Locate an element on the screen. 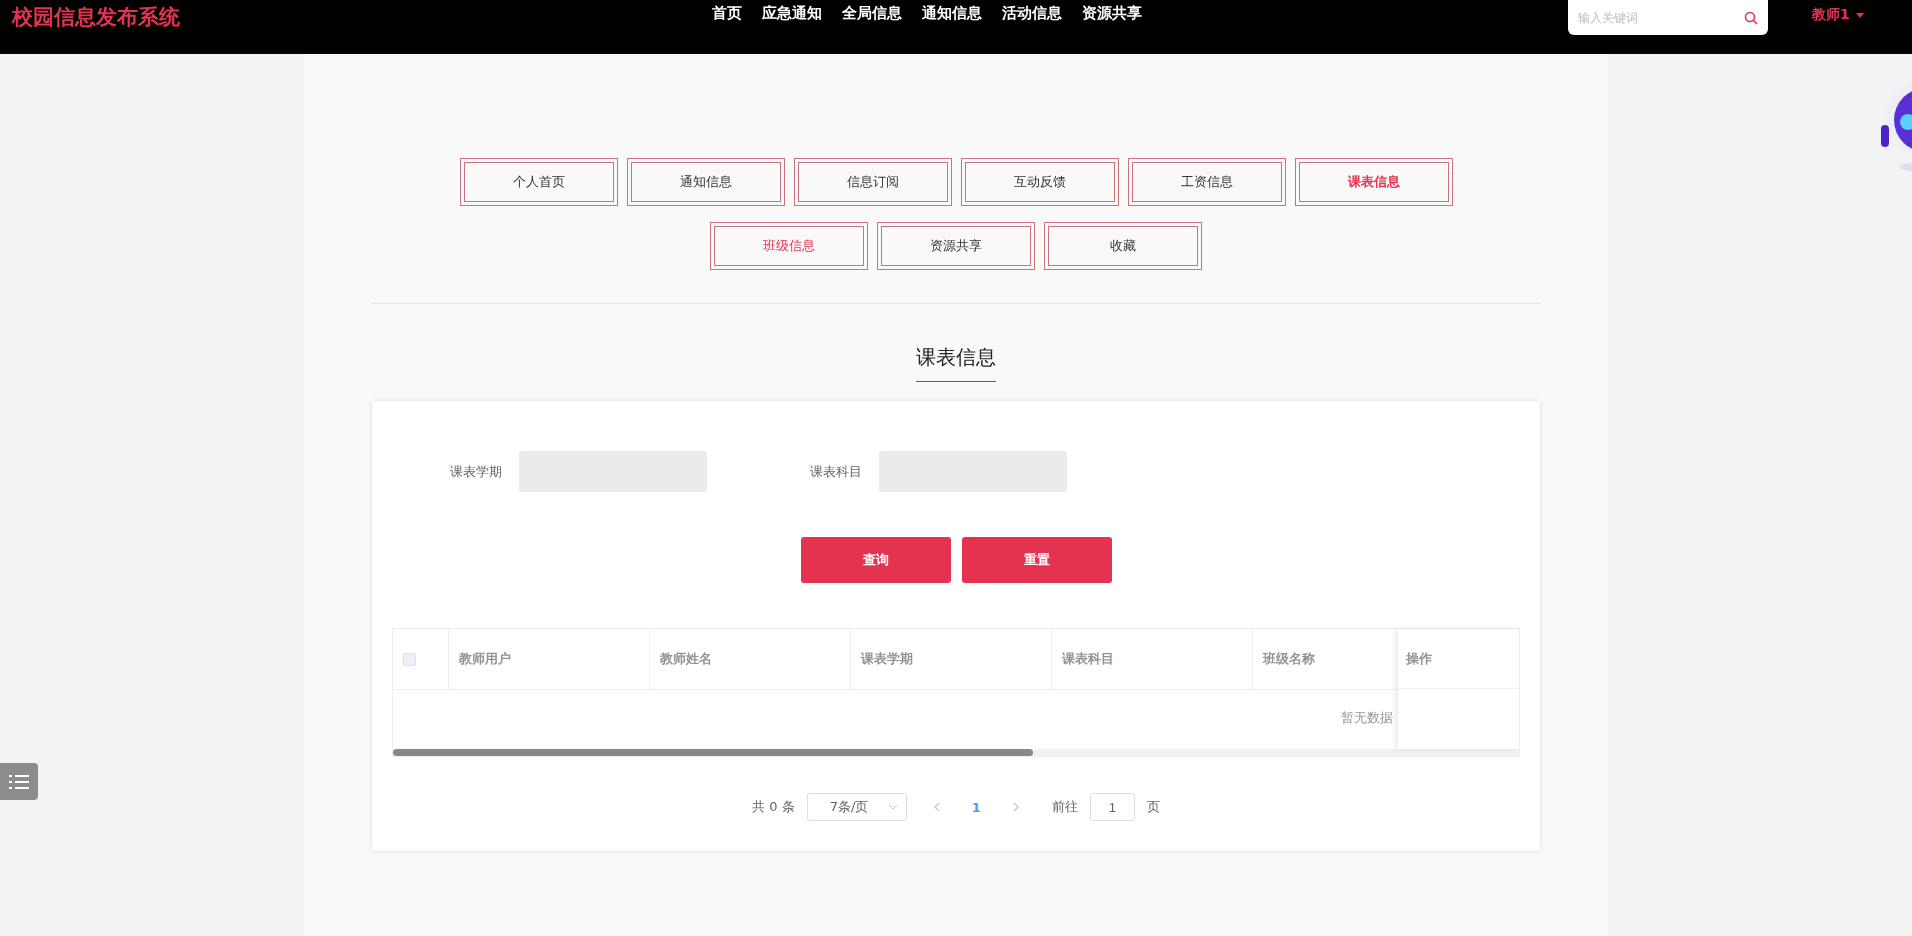 The width and height of the screenshot is (1912, 936). column-header: 课表学期 is located at coordinates (951, 659).